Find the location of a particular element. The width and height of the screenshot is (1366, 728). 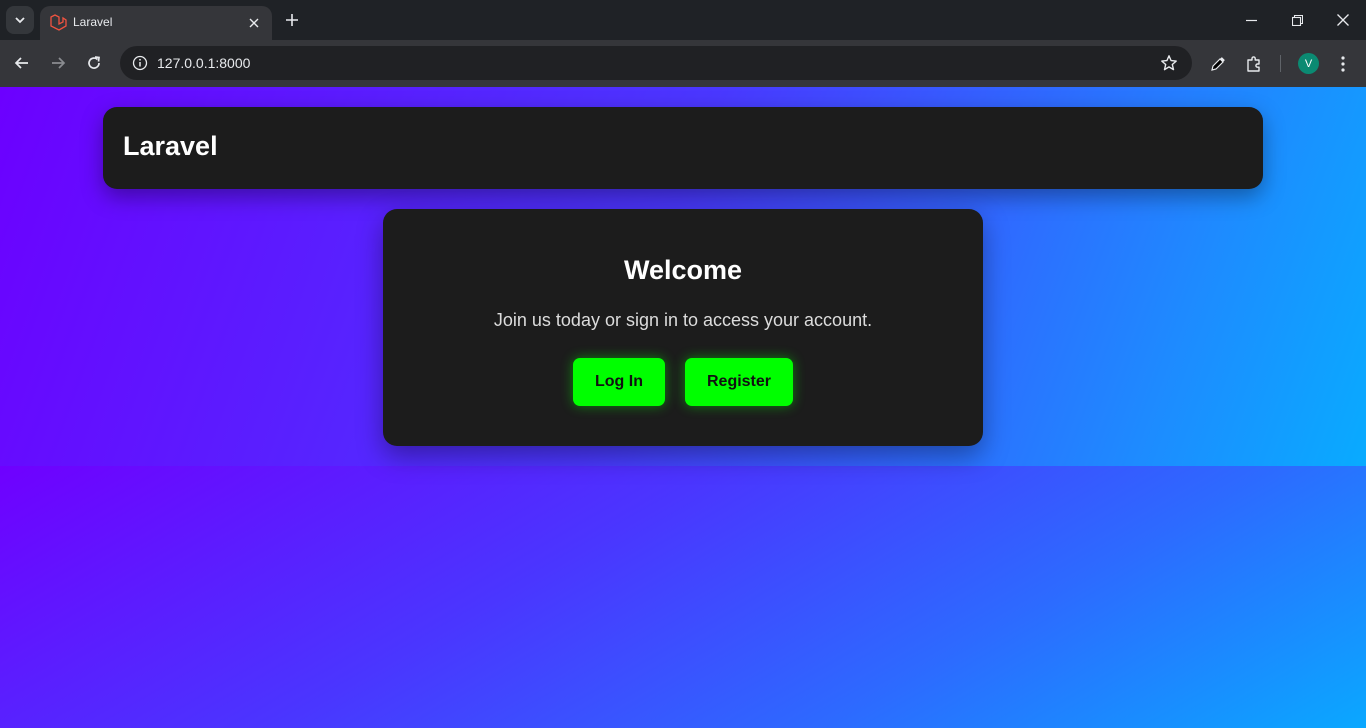

welcome-heading: Welcome is located at coordinates (683, 270).